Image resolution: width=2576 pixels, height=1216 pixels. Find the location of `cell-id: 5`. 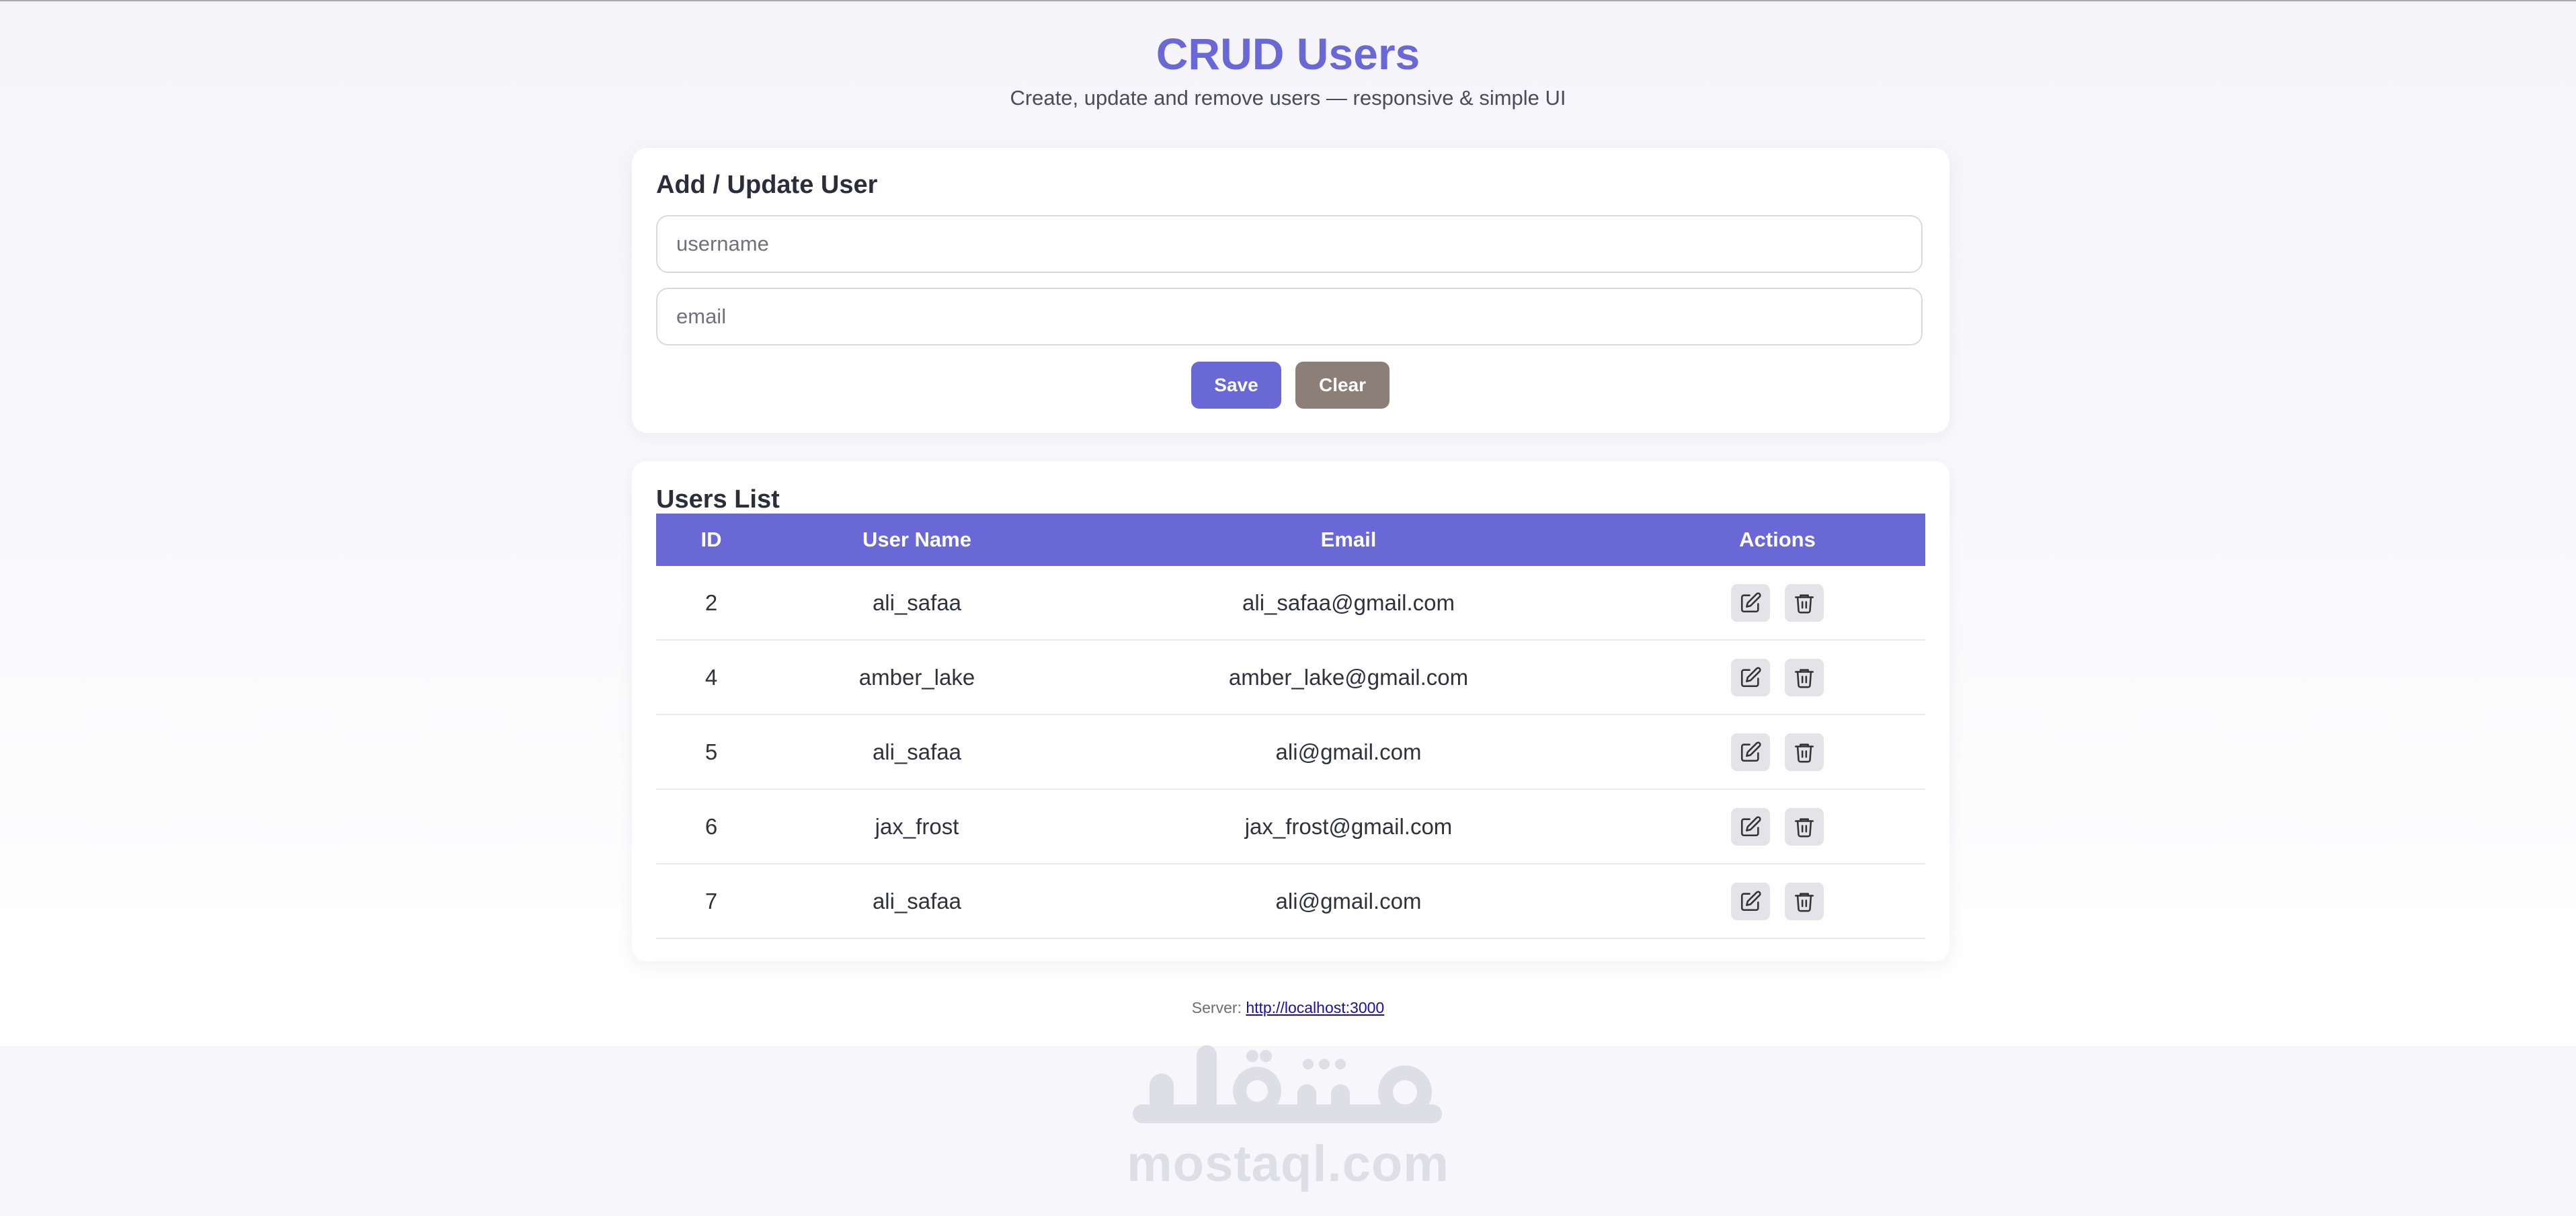

cell-id: 5 is located at coordinates (711, 753).